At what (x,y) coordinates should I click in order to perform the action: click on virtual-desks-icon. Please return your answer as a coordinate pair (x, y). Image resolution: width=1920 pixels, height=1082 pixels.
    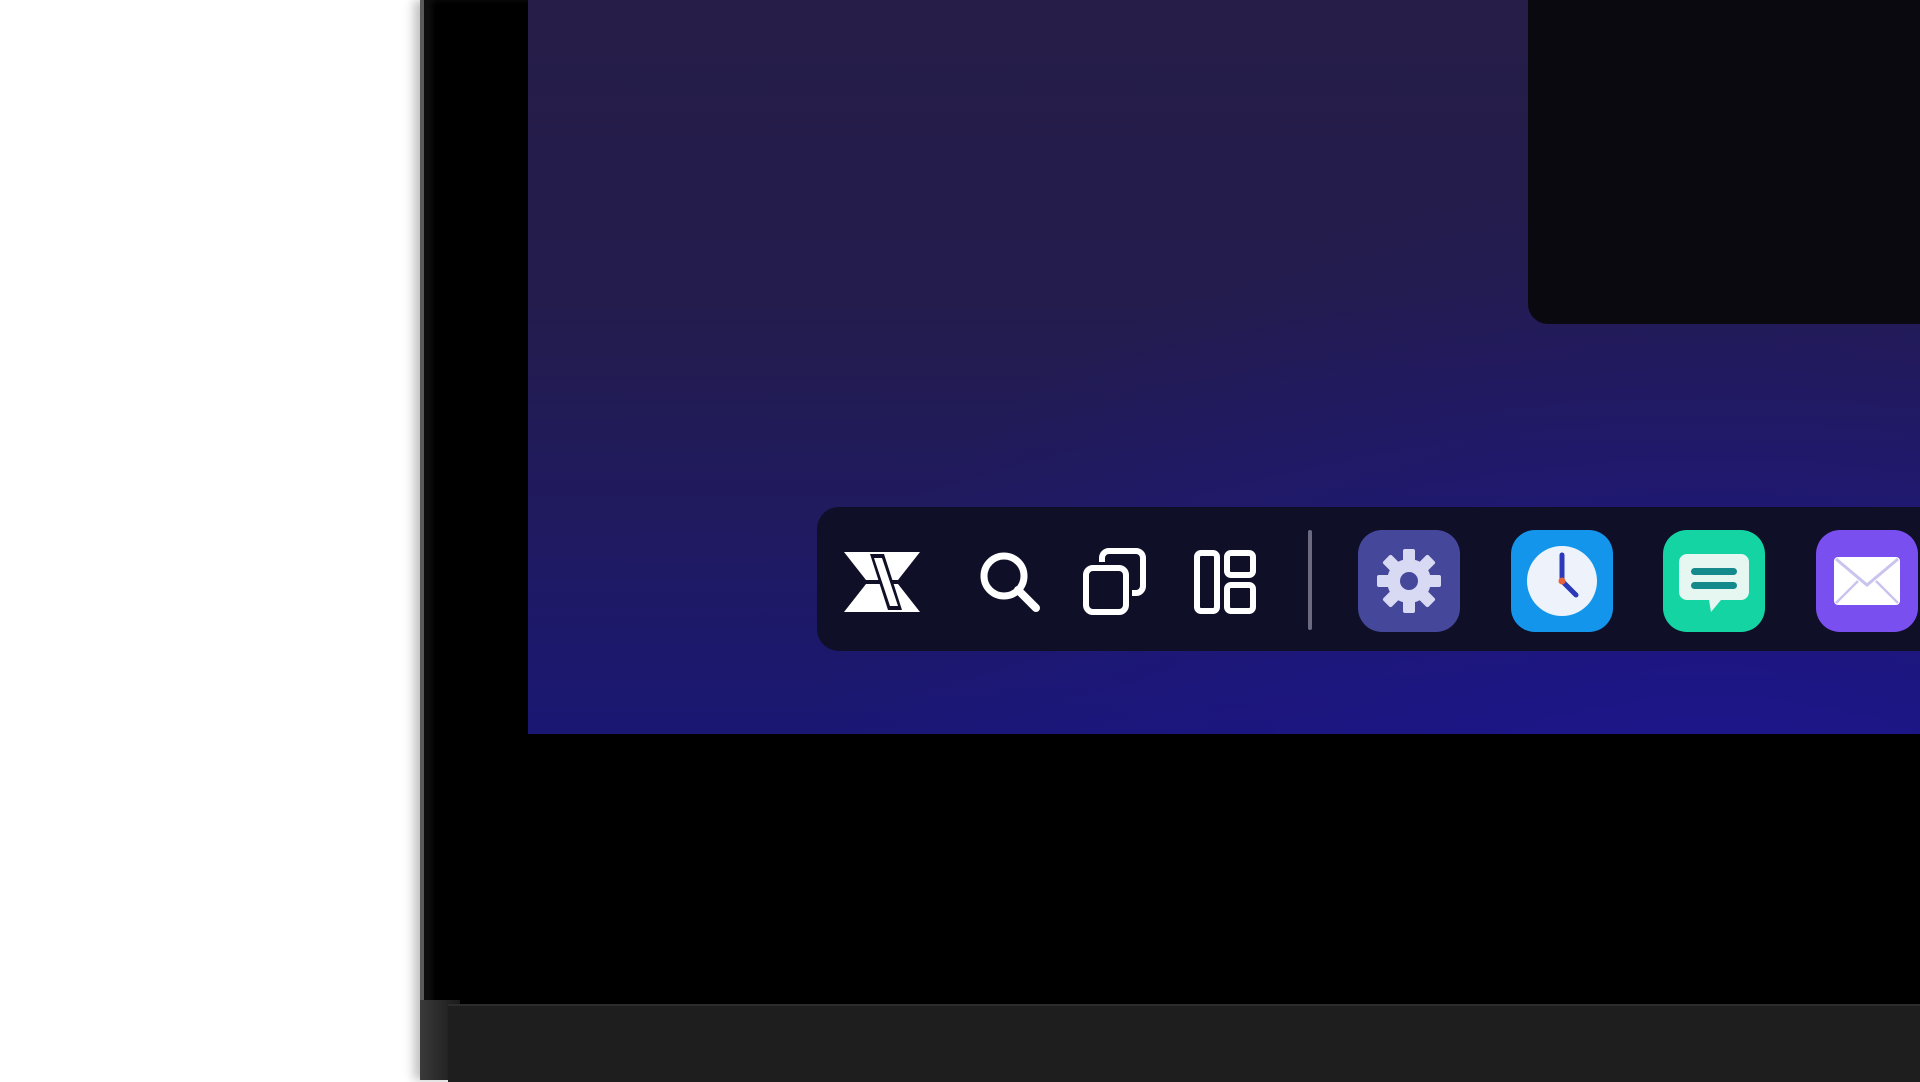
    Looking at the image, I should click on (1226, 582).